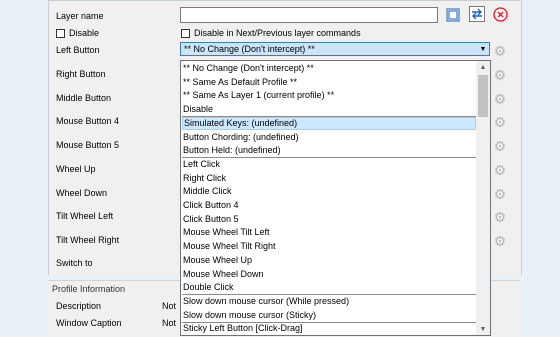  I want to click on disable-nav-checkbox, so click(185, 33).